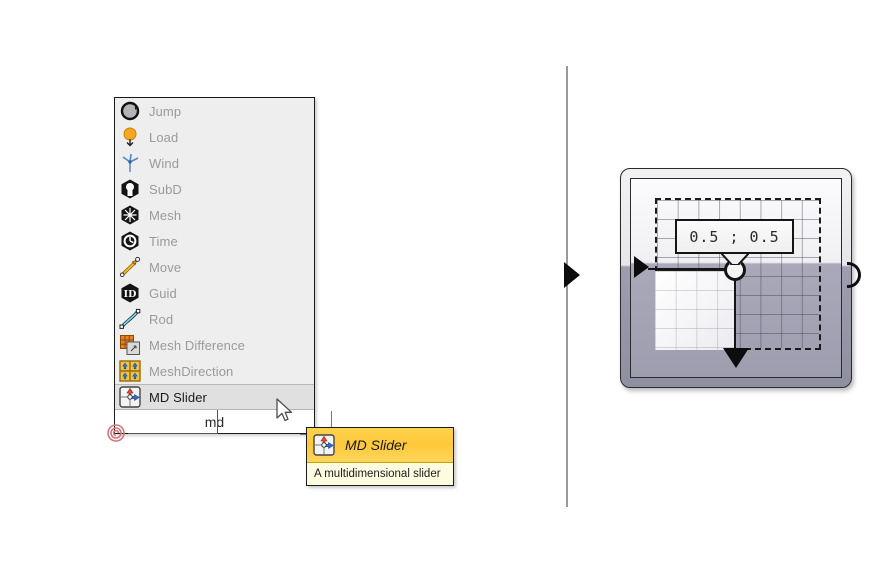  I want to click on search-input: md, so click(214, 422).